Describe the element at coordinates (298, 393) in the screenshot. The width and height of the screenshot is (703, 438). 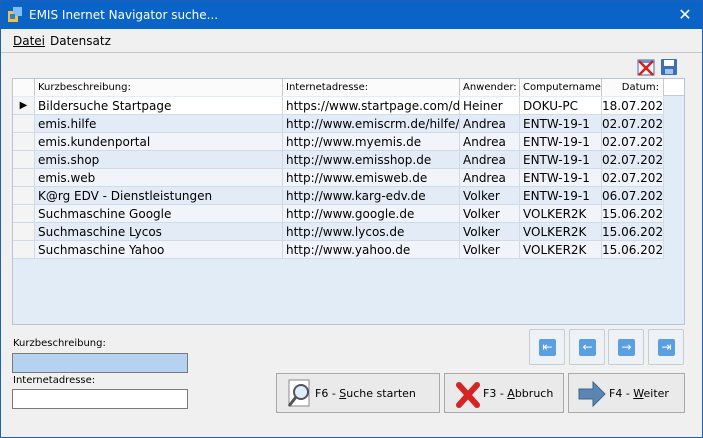
I see `magnifier-icon` at that location.